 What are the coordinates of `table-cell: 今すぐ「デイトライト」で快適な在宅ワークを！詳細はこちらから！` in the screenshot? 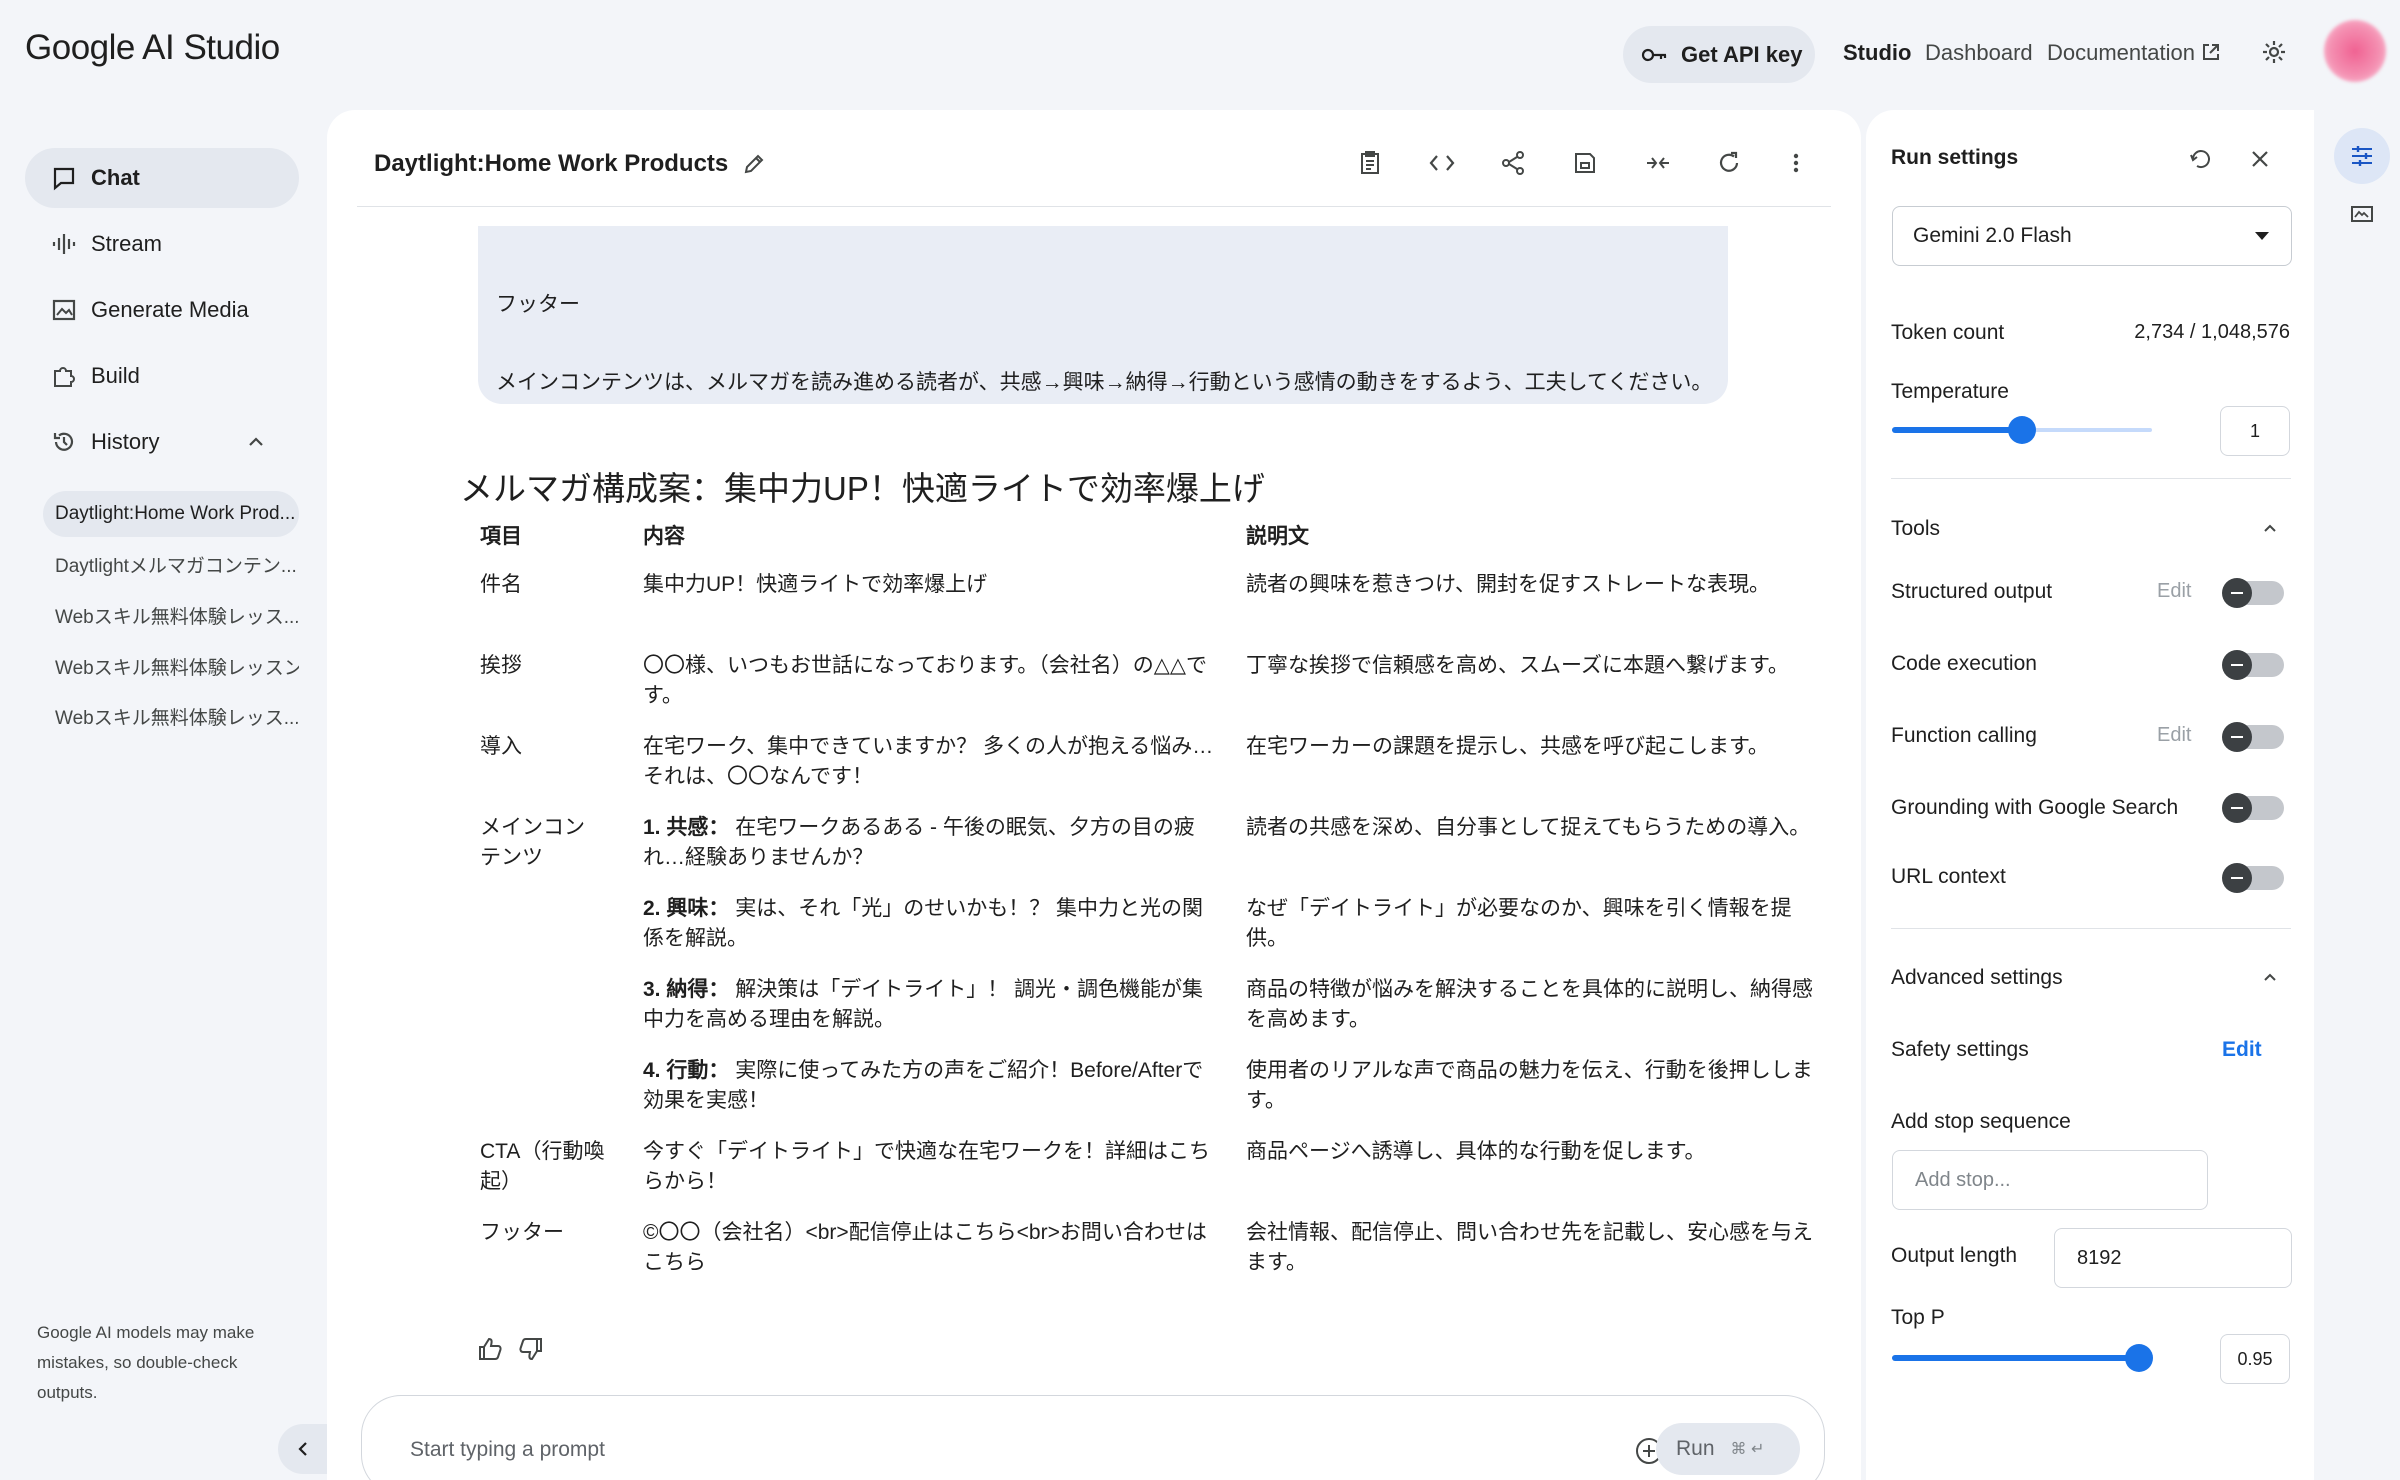 It's located at (926, 1166).